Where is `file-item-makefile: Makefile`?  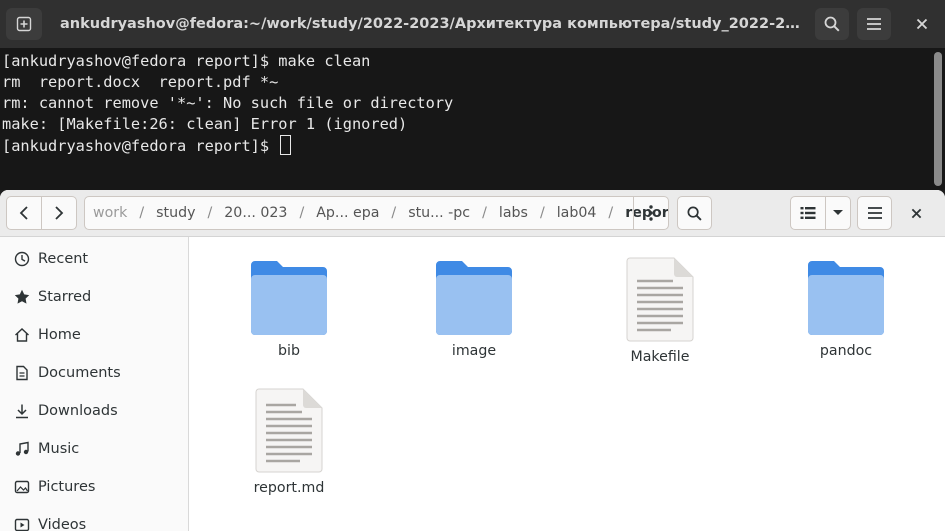 file-item-makefile: Makefile is located at coordinates (660, 301).